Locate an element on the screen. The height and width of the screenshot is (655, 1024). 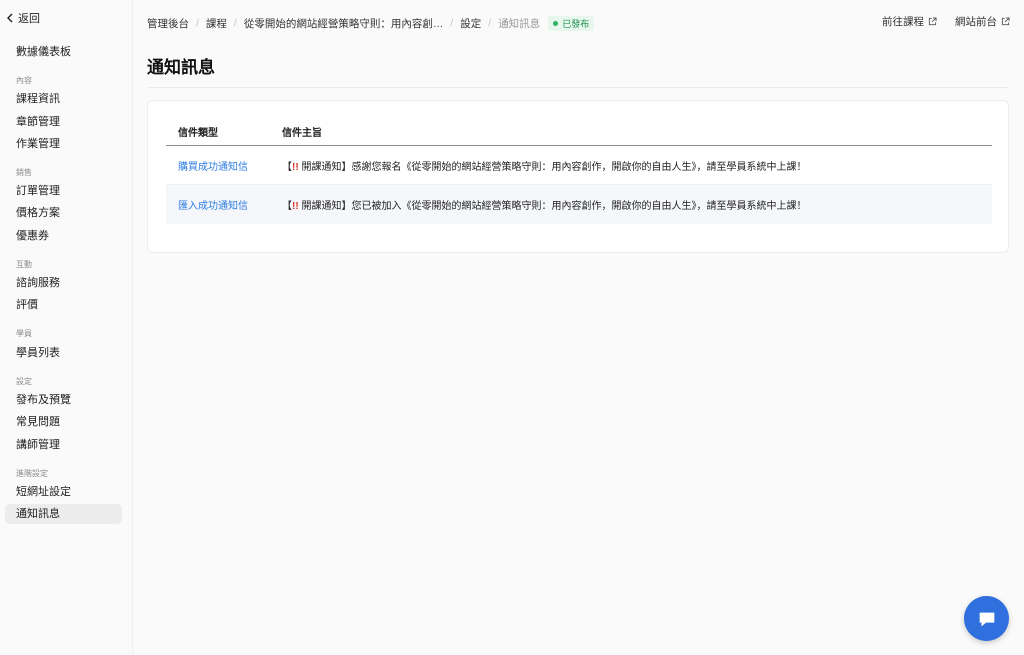
sidebar-group-sales: 銷售 is located at coordinates (24, 172).